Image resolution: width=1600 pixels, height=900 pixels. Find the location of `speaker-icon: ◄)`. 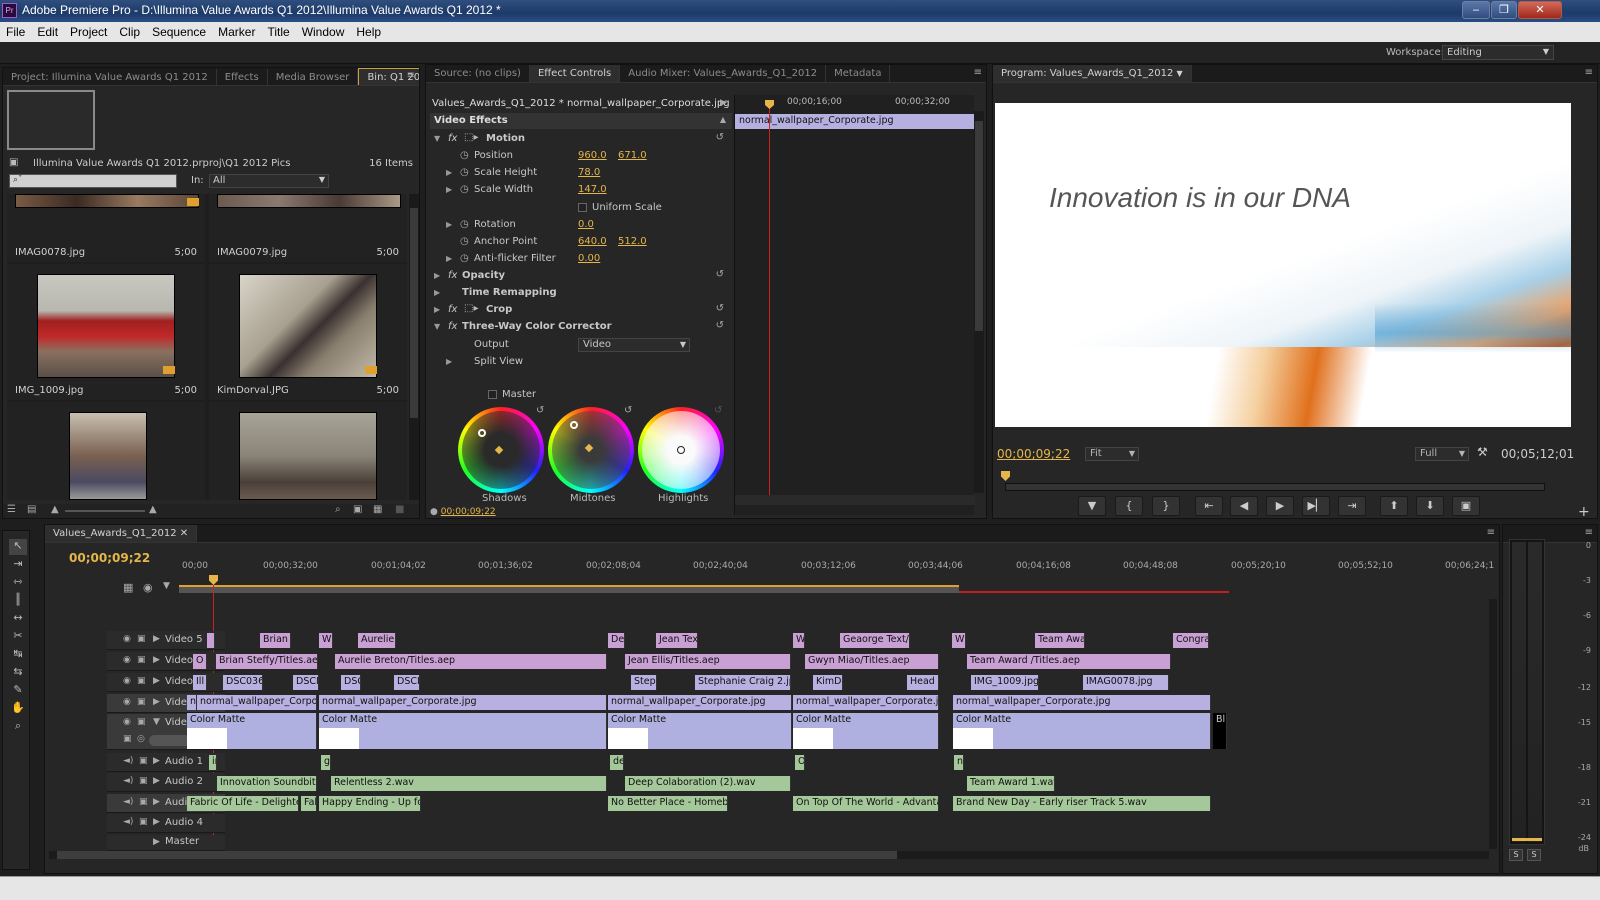

speaker-icon: ◄) is located at coordinates (128, 781).